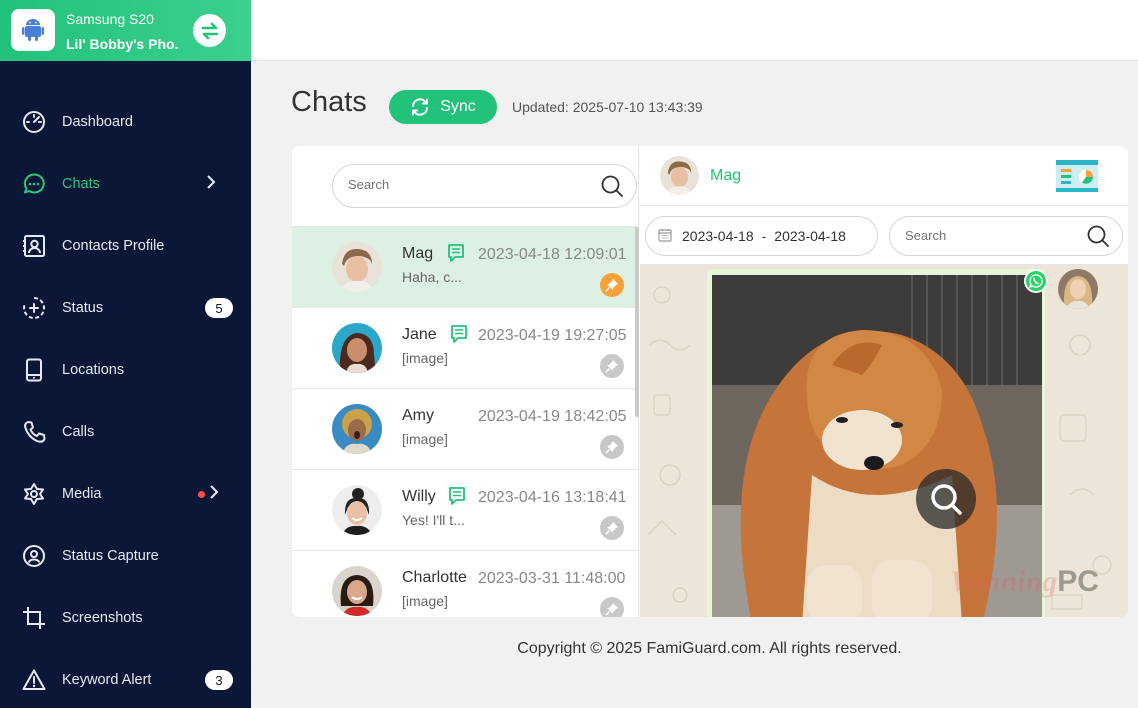 Image resolution: width=1138 pixels, height=708 pixels. I want to click on chat-bubble-icon, so click(34, 184).